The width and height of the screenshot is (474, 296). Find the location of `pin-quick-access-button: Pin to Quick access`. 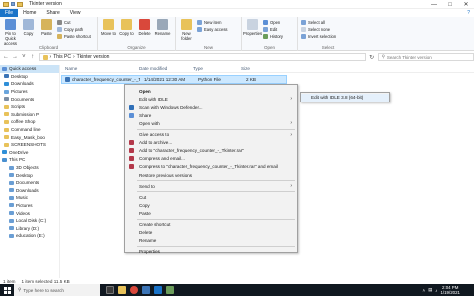

pin-quick-access-button: Pin to Quick access is located at coordinates (10, 32).